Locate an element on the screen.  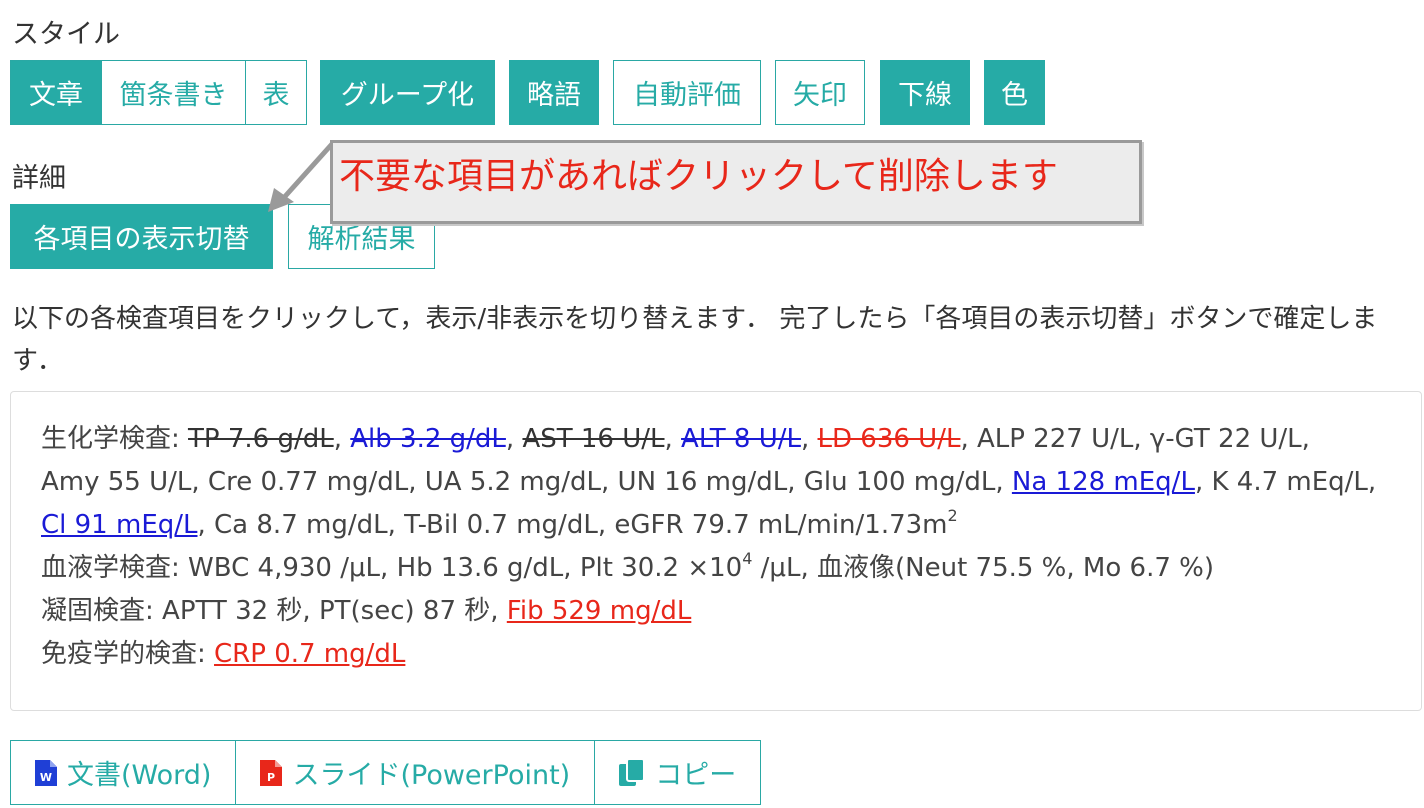
result-item-un: UN 16 mg/dL is located at coordinates (703, 482).